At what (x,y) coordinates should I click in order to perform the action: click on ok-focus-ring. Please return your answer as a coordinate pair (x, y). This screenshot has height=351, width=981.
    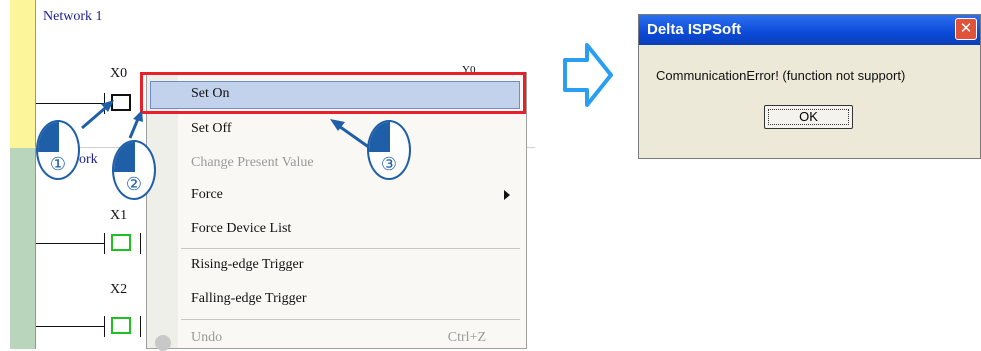
    Looking at the image, I should click on (808, 117).